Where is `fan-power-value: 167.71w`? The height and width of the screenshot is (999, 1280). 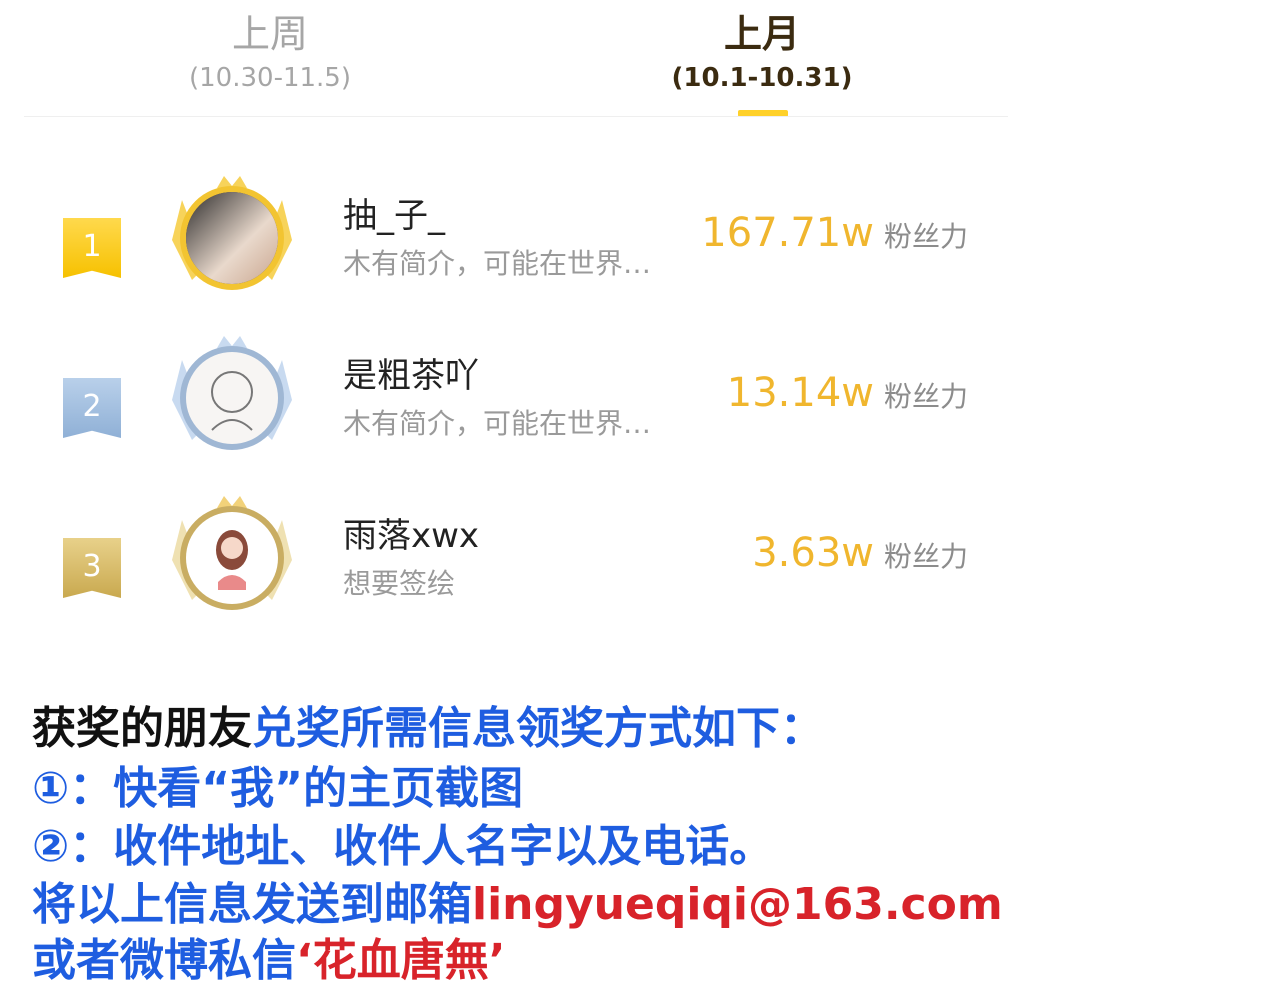 fan-power-value: 167.71w is located at coordinates (787, 233).